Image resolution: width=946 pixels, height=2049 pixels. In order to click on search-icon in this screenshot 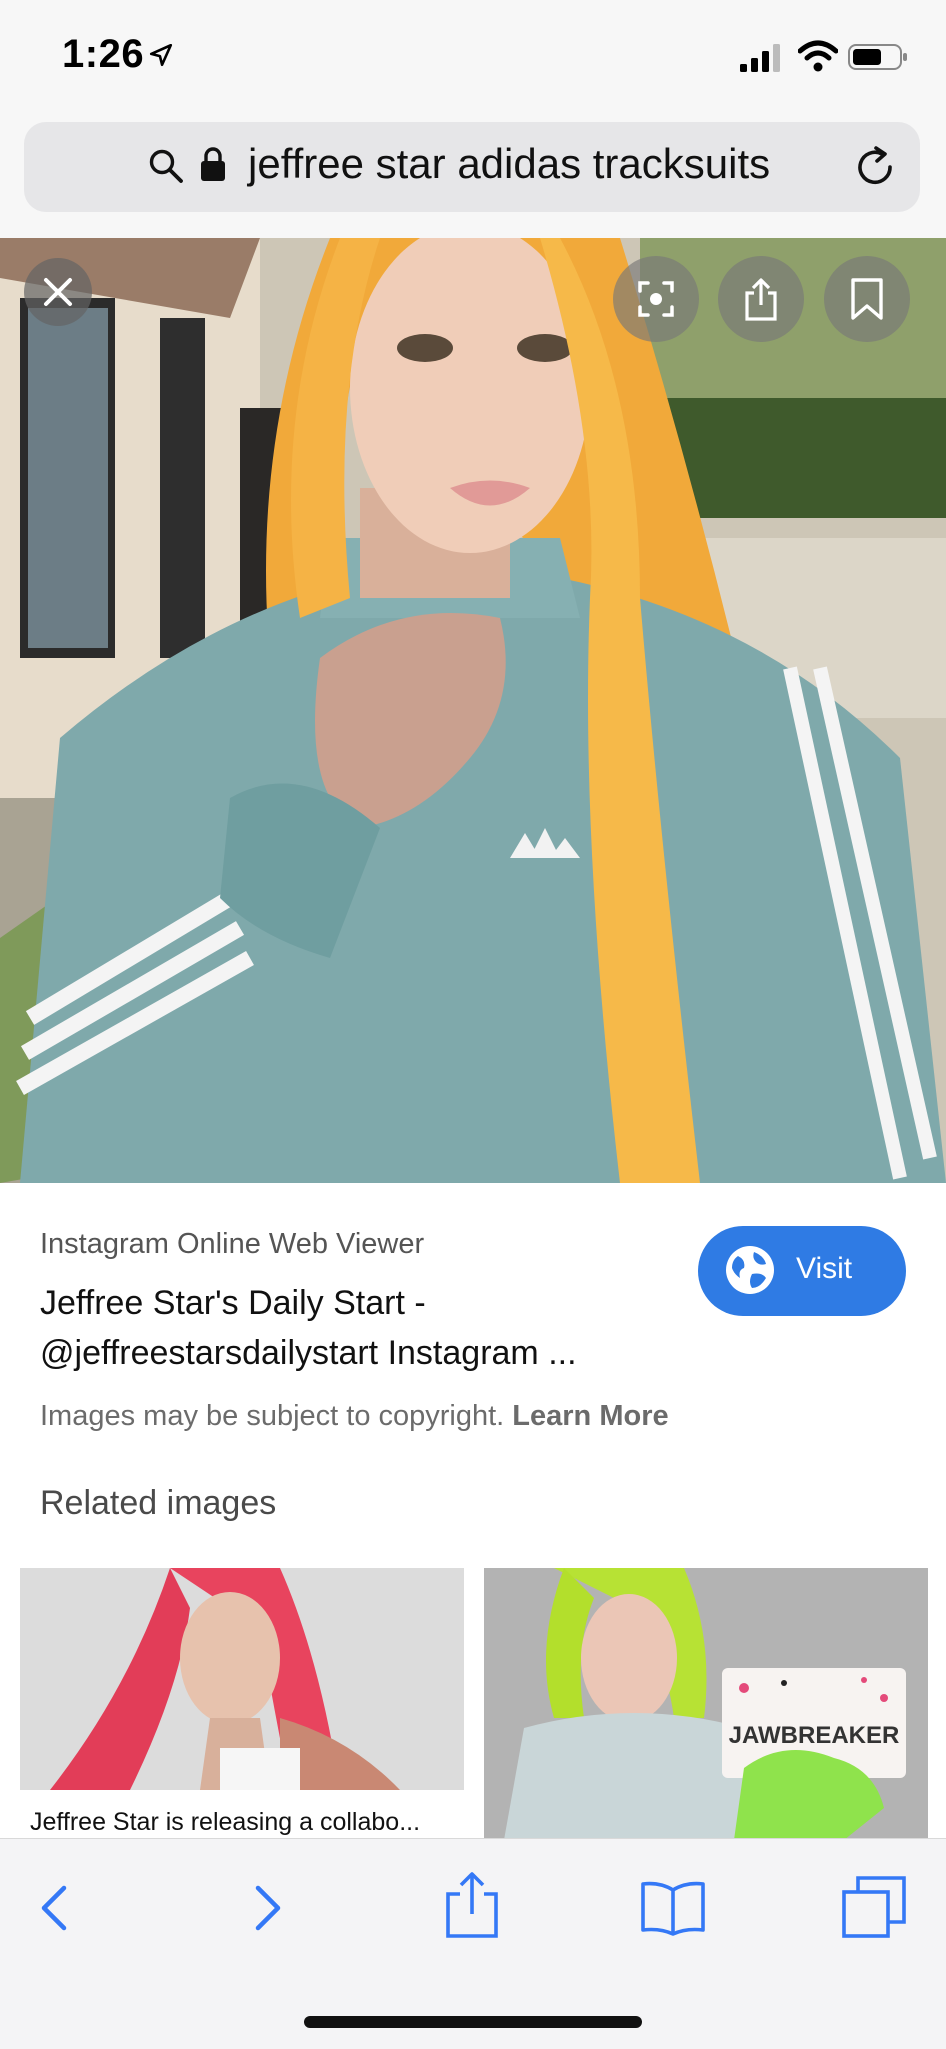, I will do `click(166, 166)`.